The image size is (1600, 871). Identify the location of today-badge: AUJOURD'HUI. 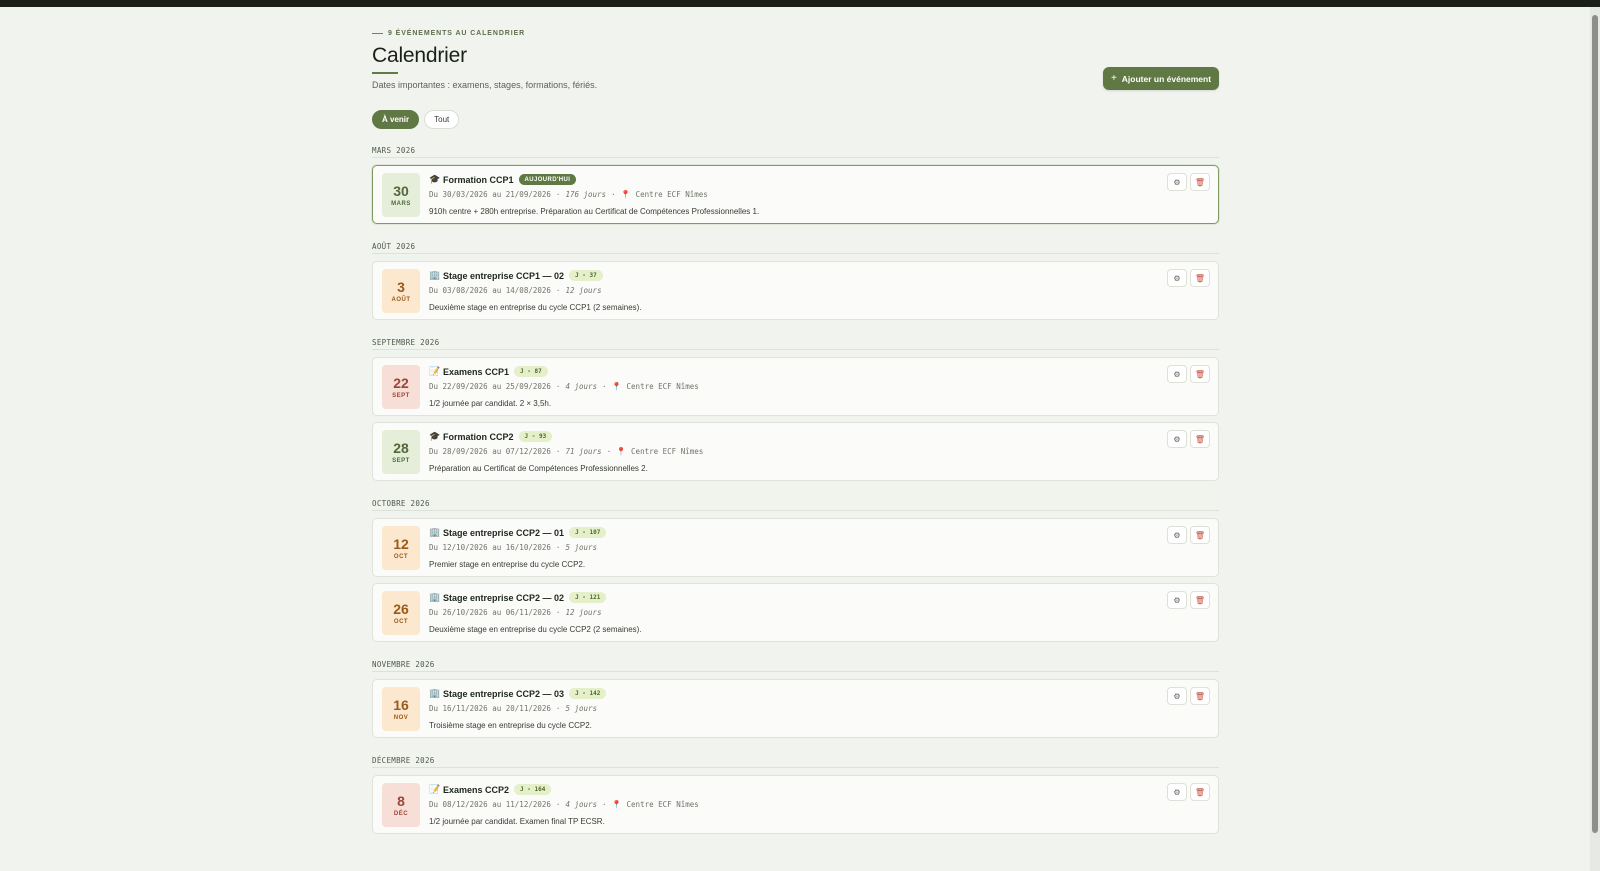
(547, 179).